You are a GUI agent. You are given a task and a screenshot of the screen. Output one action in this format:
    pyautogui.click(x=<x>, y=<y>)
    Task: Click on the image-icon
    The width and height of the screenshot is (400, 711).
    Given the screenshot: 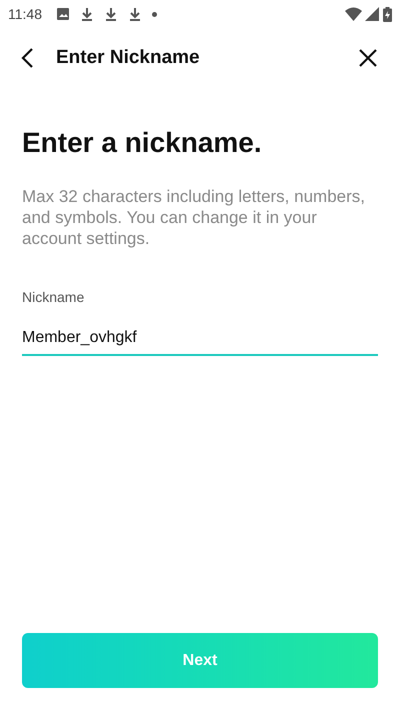 What is the action you would take?
    pyautogui.click(x=63, y=14)
    